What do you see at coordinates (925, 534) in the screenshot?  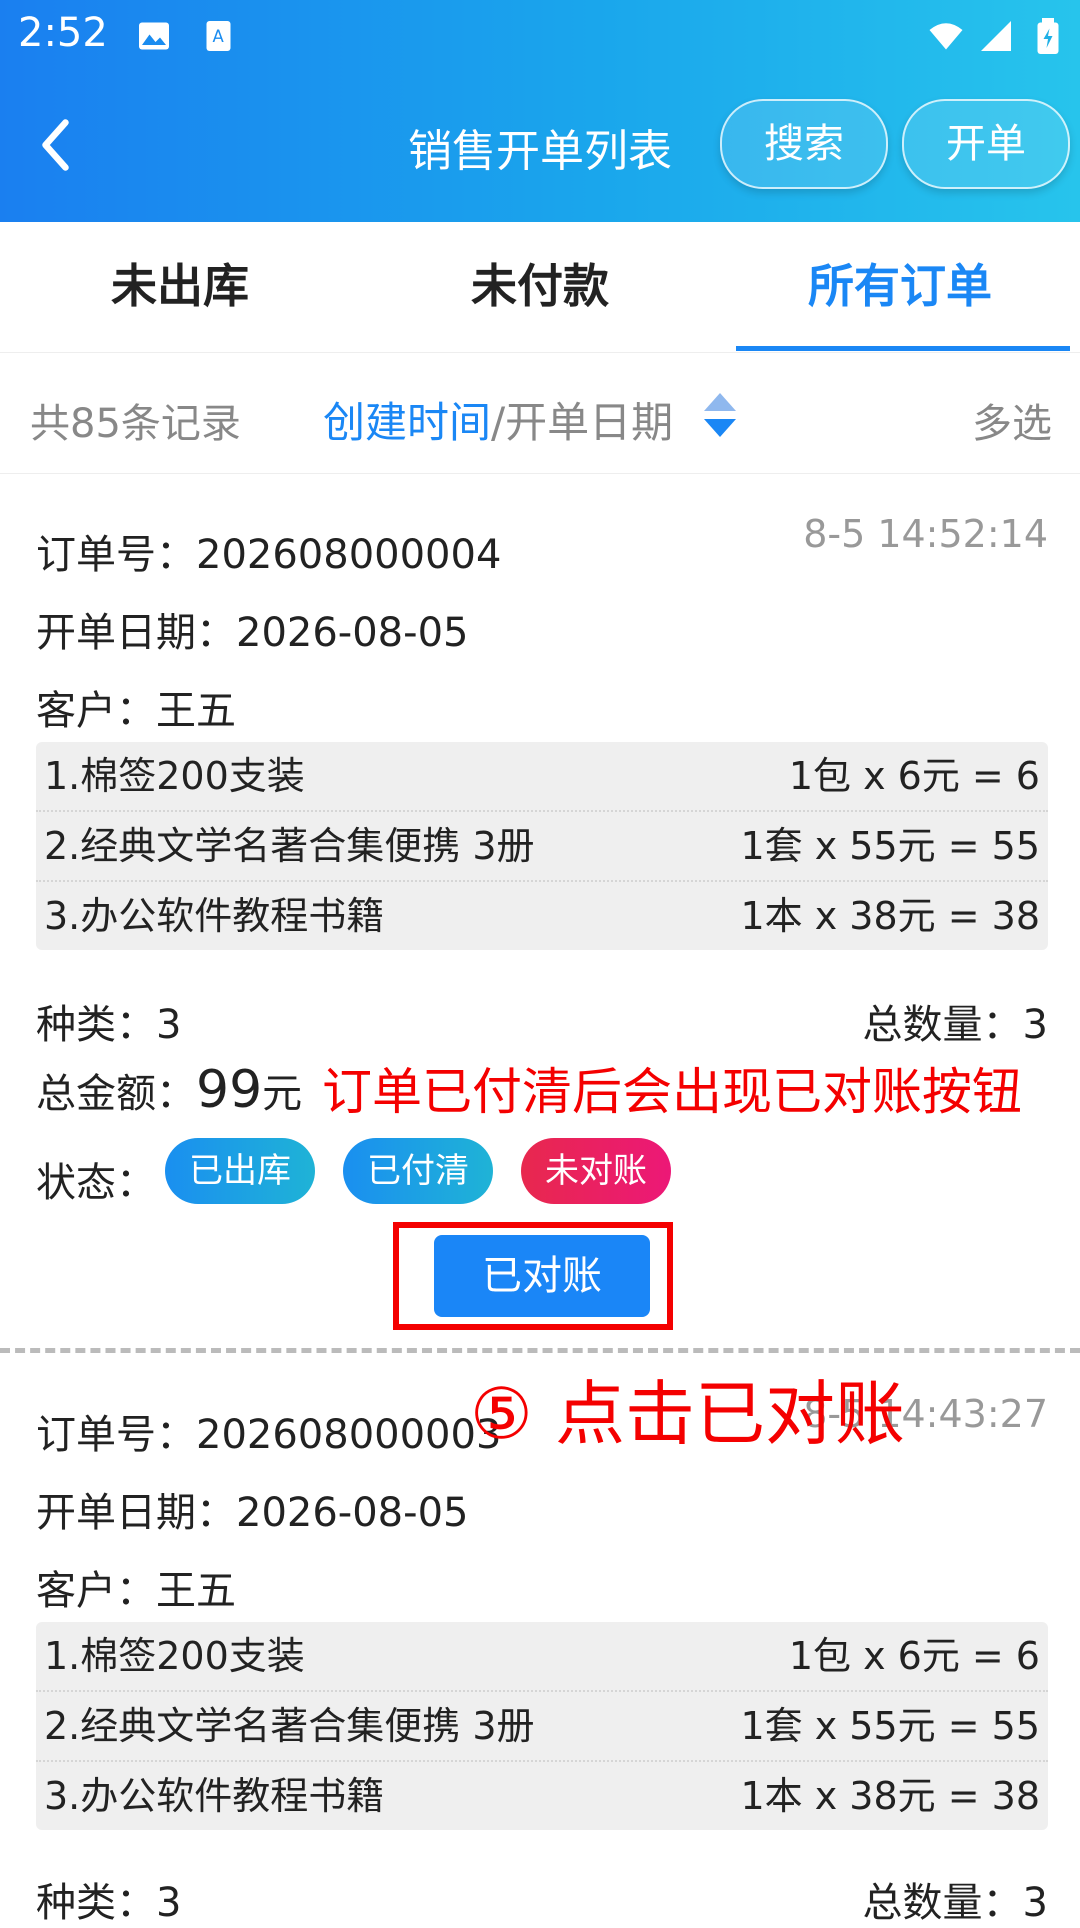 I see `order-timestamp: 8-5 14:52:14` at bounding box center [925, 534].